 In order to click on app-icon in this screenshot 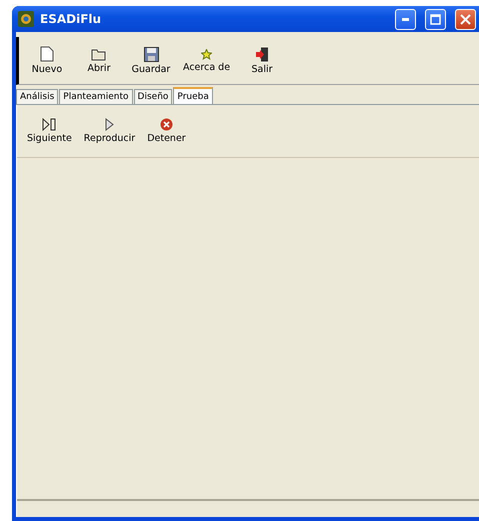, I will do `click(26, 19)`.